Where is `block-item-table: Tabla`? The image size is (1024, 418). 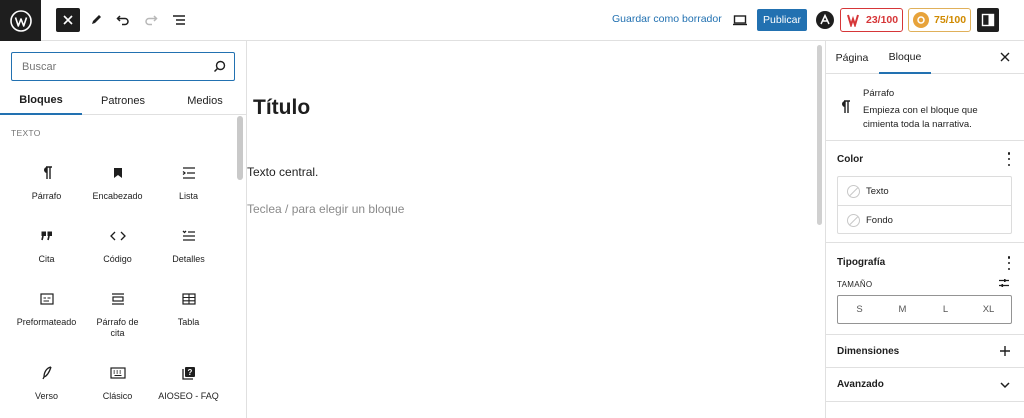
block-item-table: Tabla is located at coordinates (188, 315).